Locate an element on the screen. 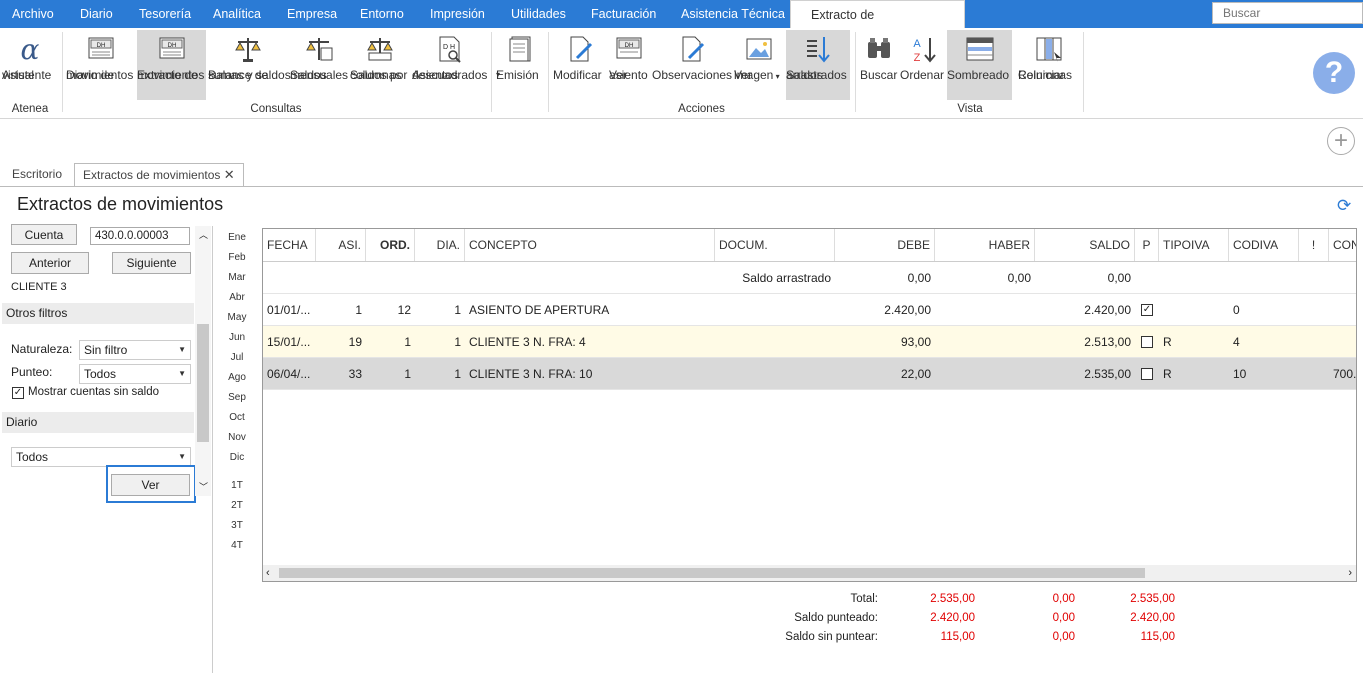 The height and width of the screenshot is (673, 1363). tab-extractos: Extractos de movimientos ✕ is located at coordinates (159, 175).